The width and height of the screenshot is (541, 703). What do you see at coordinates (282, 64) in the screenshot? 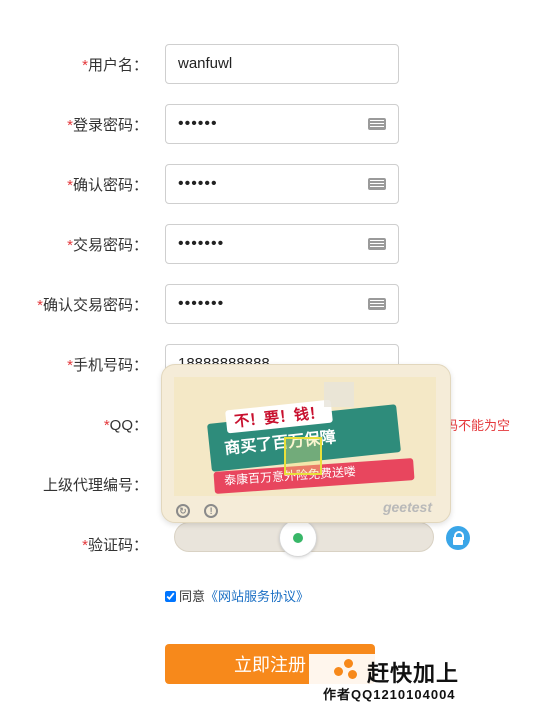
I see `username-input: wanfuwl` at bounding box center [282, 64].